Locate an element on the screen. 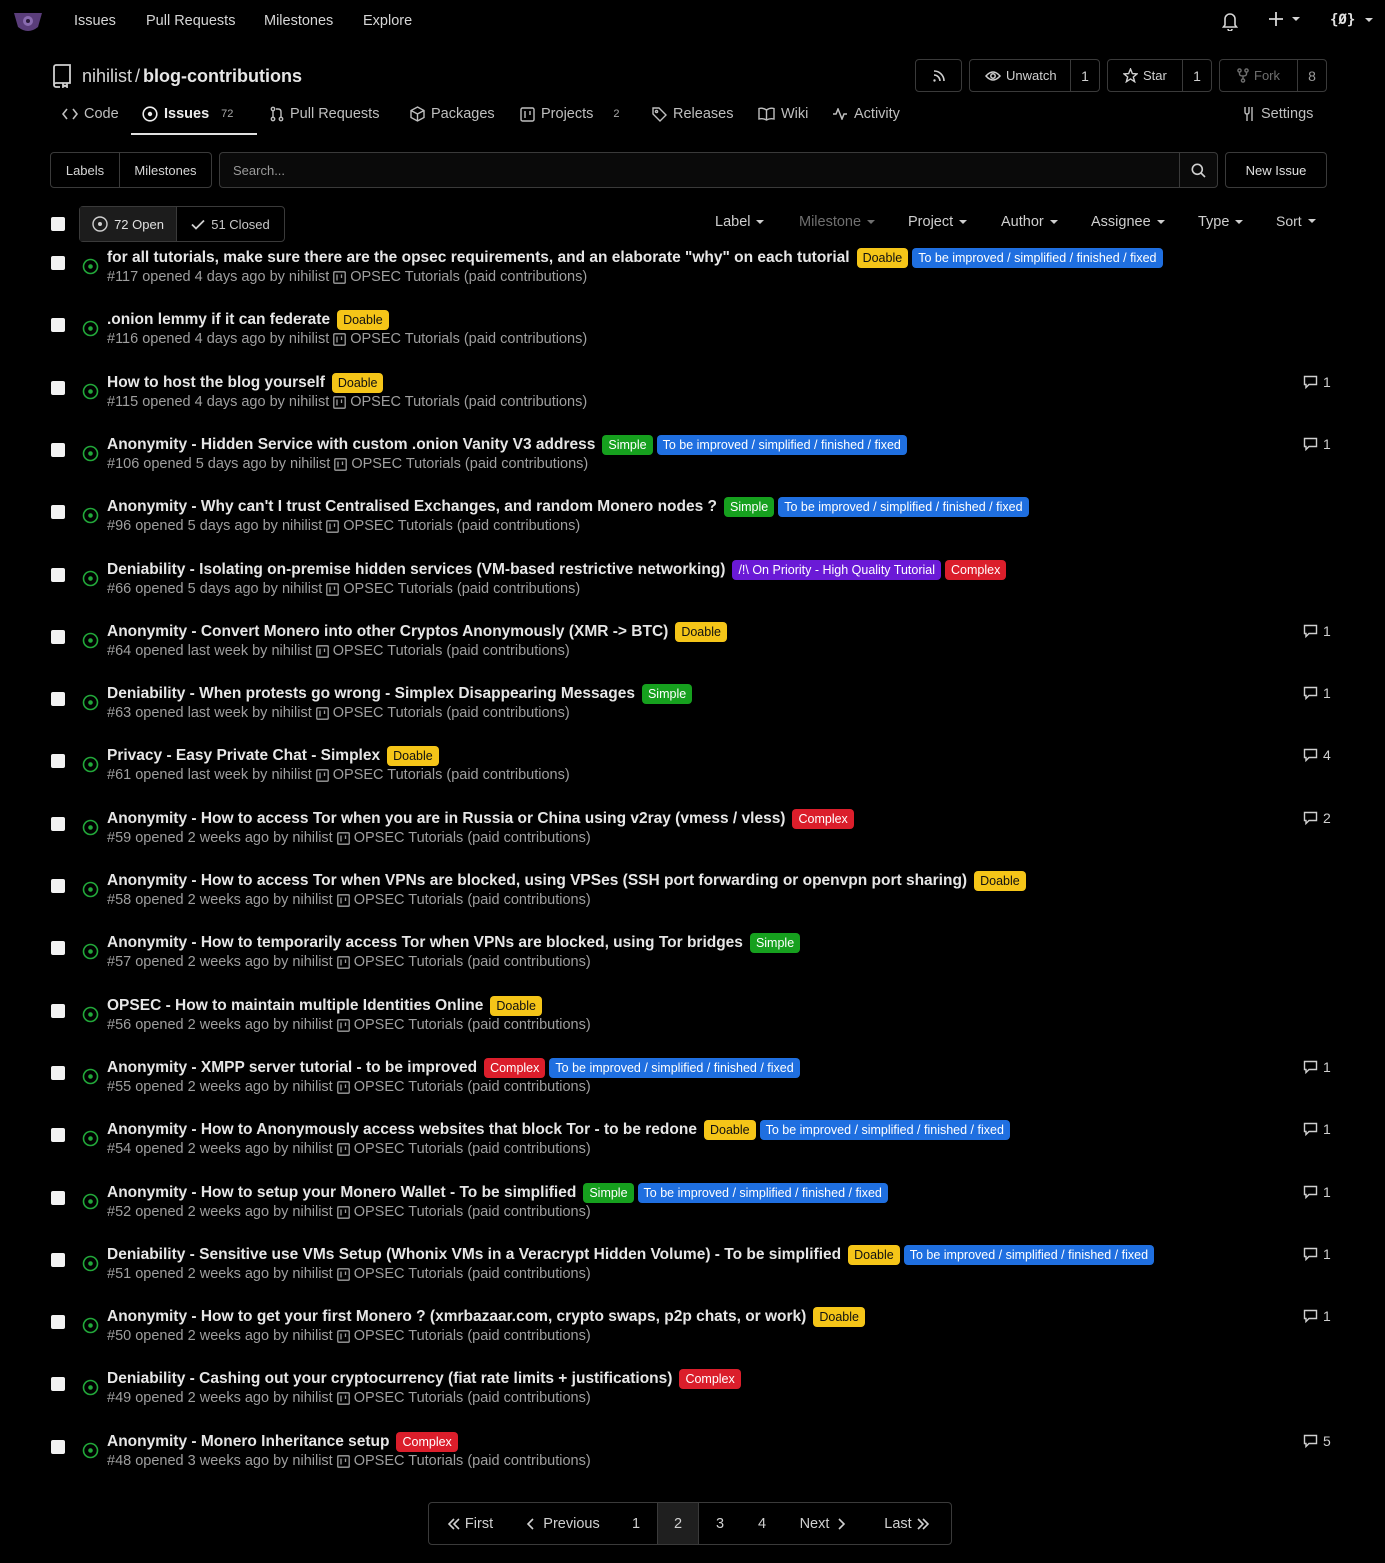  repo-owner: nihilist is located at coordinates (107, 76).